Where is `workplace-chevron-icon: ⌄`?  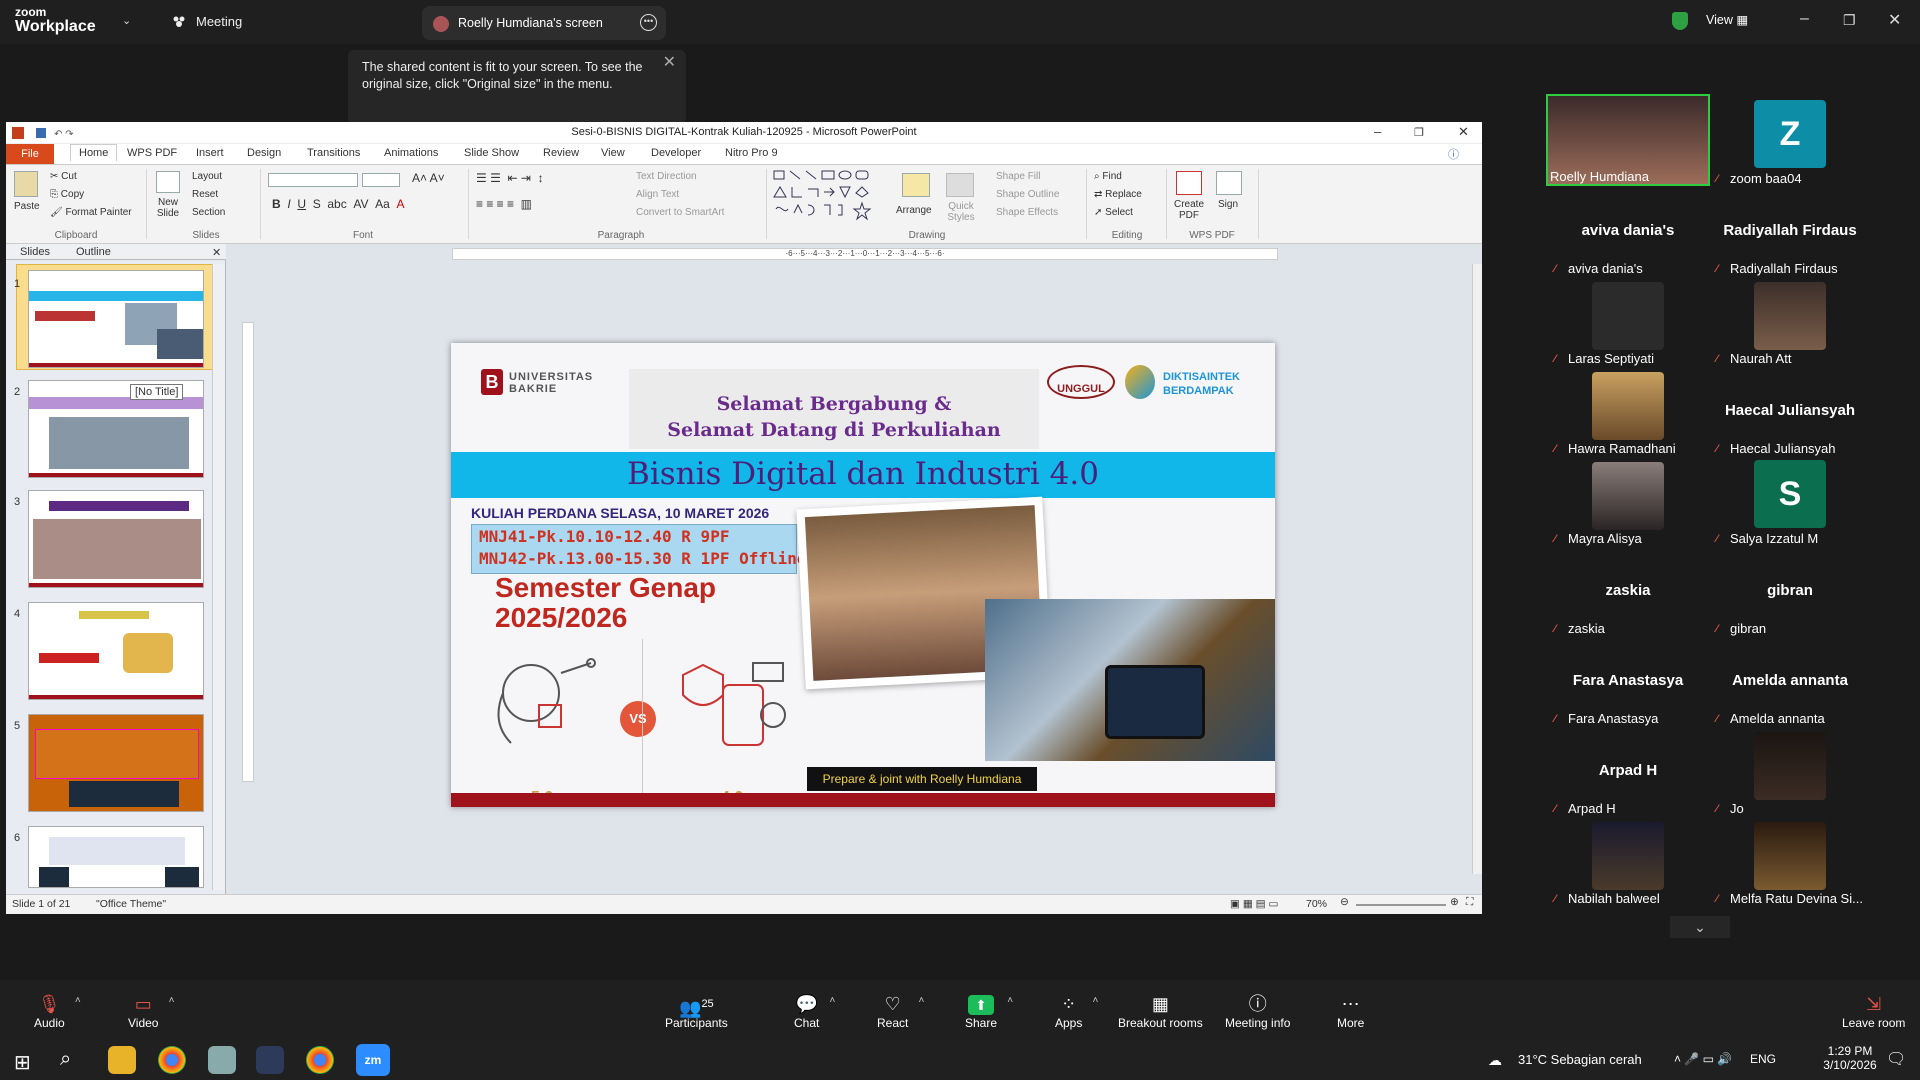
workplace-chevron-icon: ⌄ is located at coordinates (126, 20).